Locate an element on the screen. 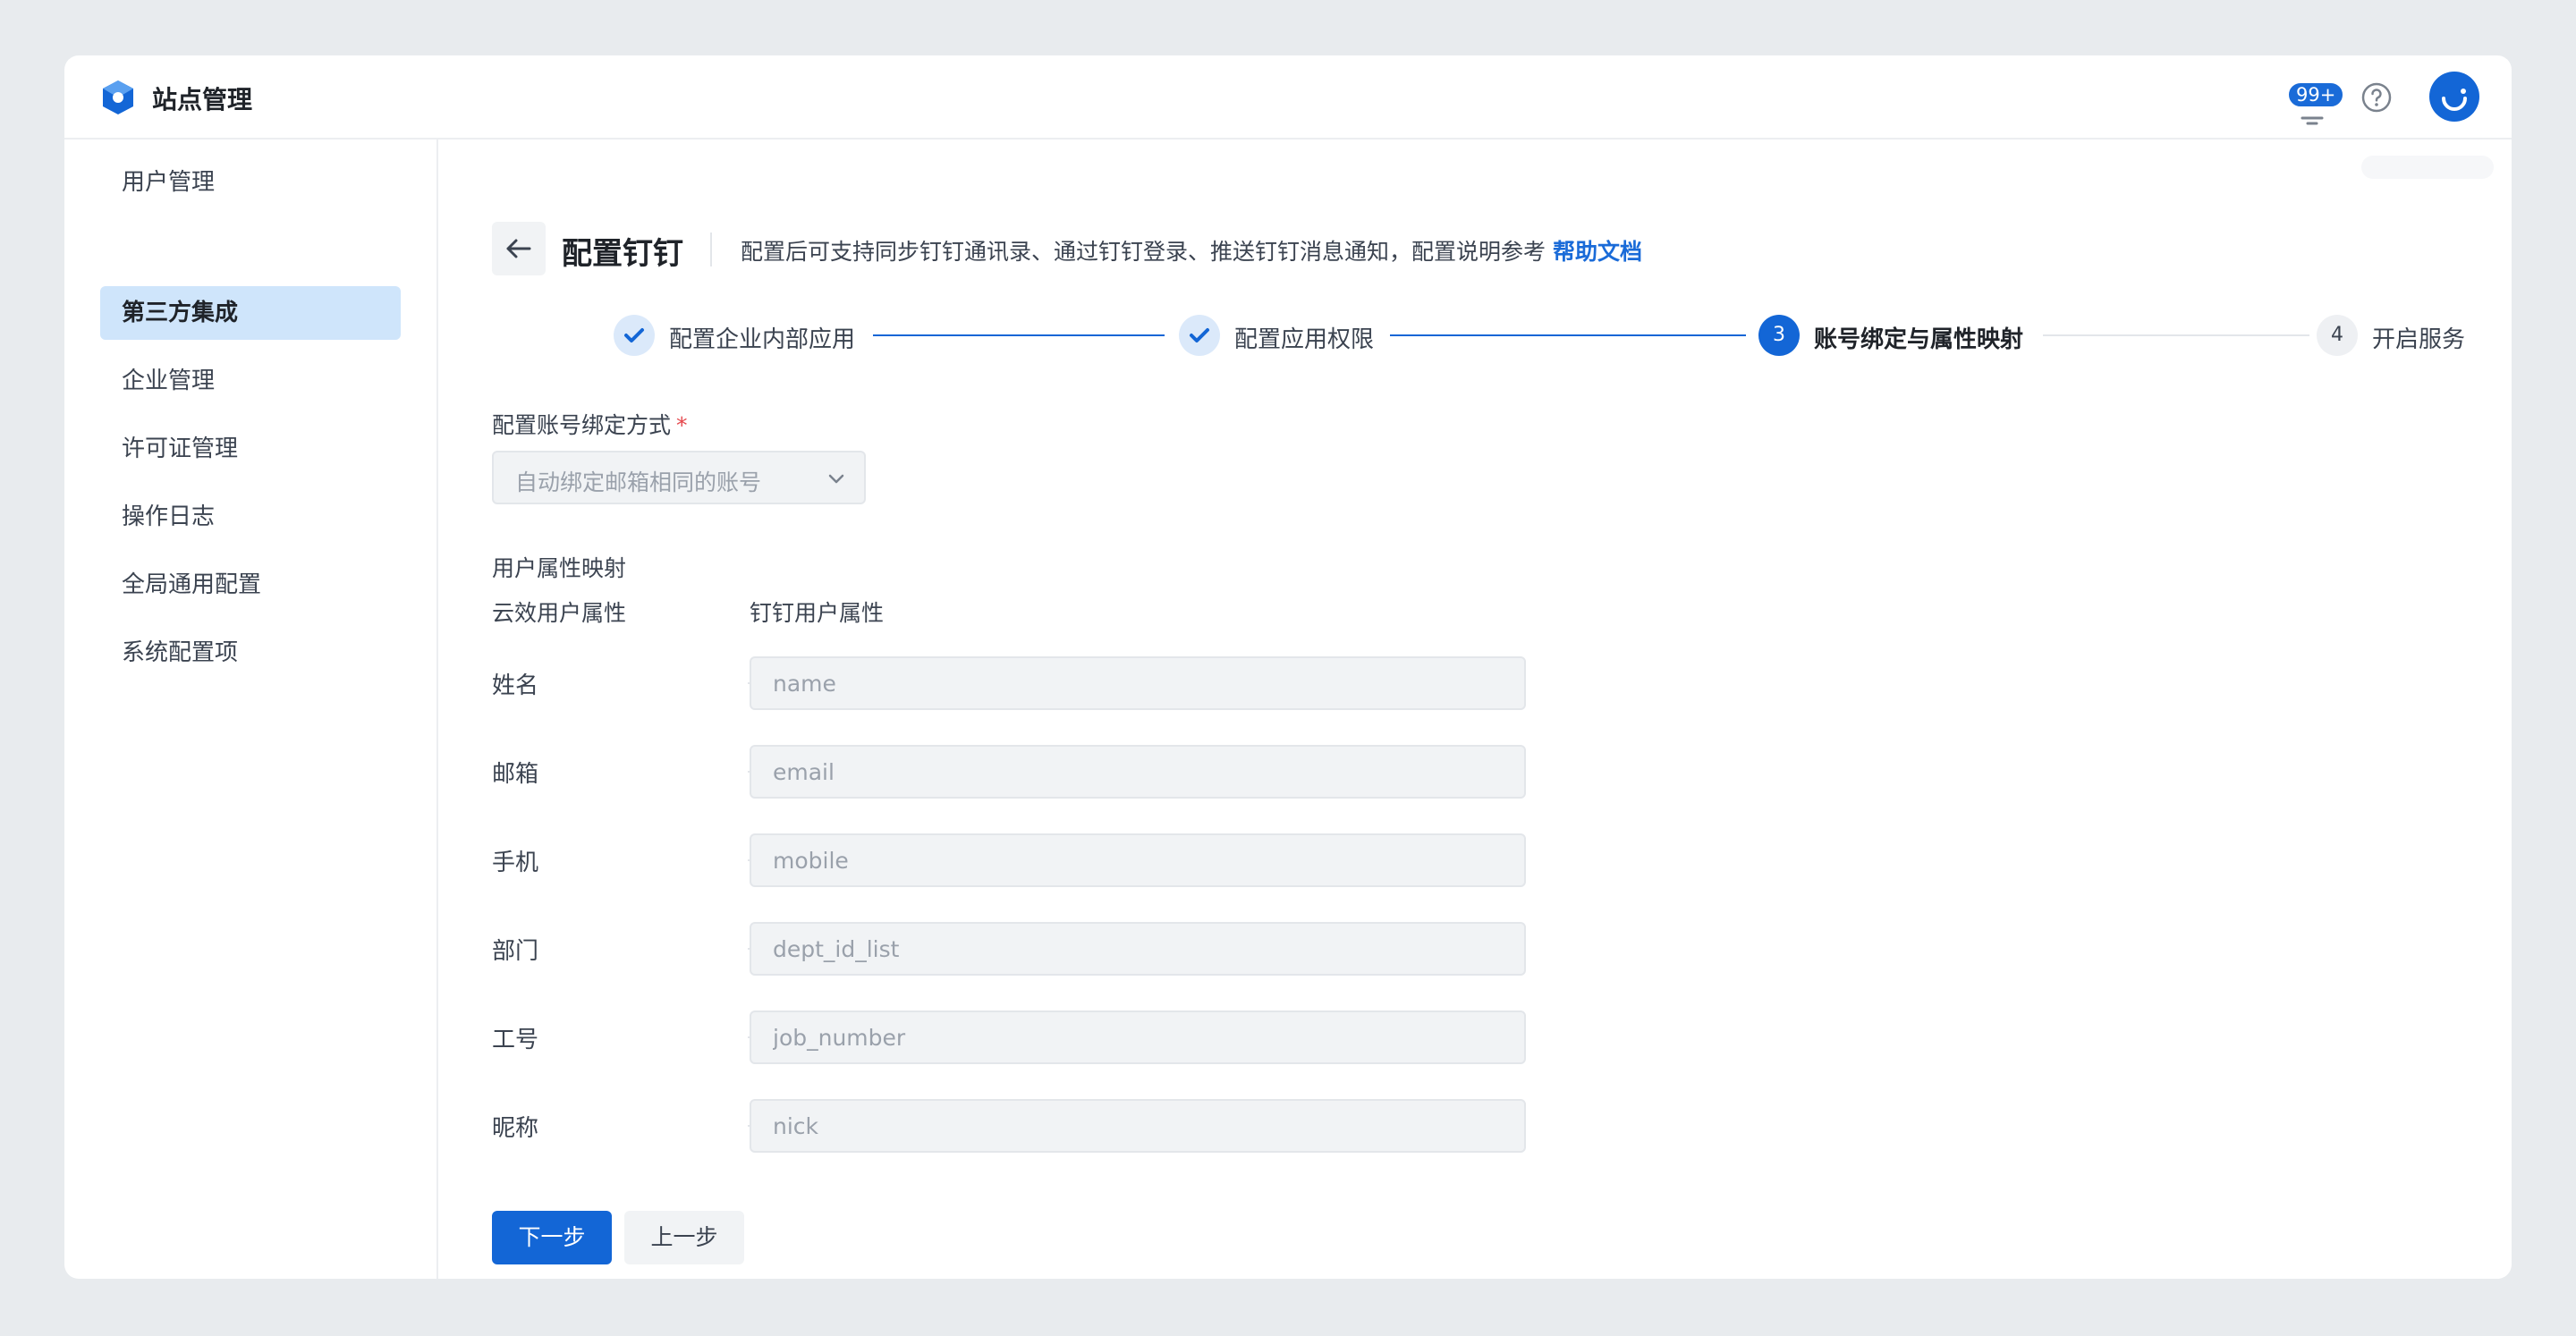 Image resolution: width=2576 pixels, height=1336 pixels. mapping-input-job-number is located at coordinates (1138, 1037).